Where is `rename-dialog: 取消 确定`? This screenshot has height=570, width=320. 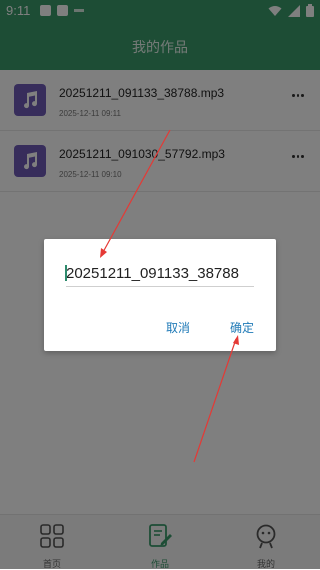
rename-dialog: 取消 确定 is located at coordinates (160, 295).